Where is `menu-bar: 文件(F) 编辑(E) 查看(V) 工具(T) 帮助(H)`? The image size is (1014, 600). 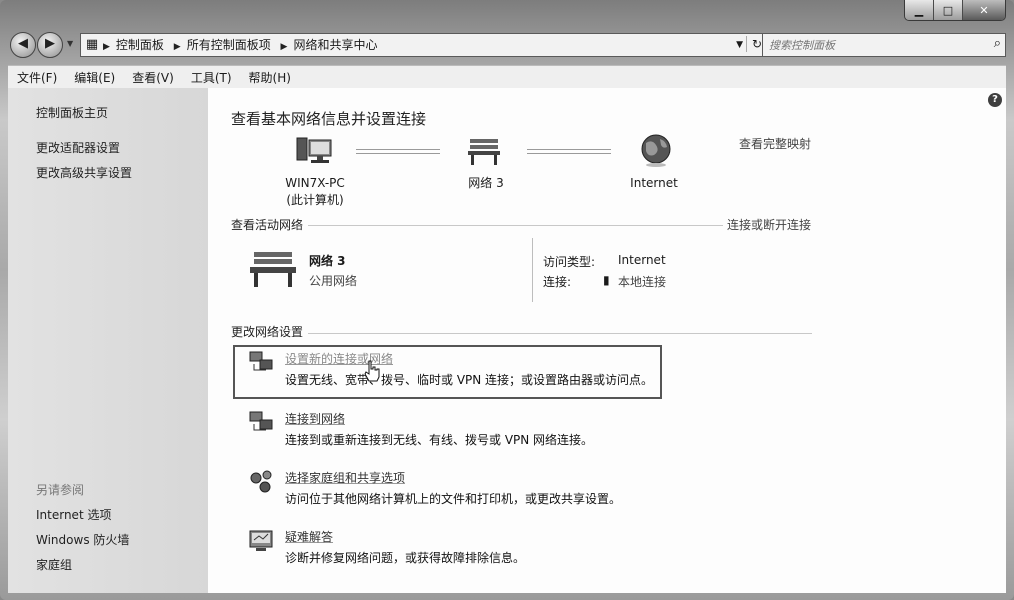
menu-bar: 文件(F) 编辑(E) 查看(V) 工具(T) 帮助(H) is located at coordinates (507, 77).